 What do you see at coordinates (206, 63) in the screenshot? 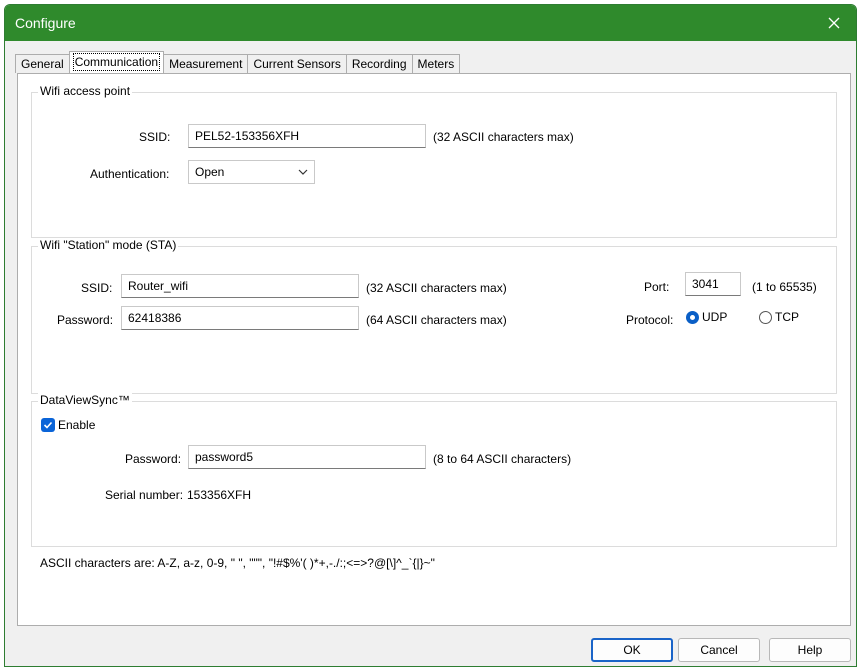
I see `tab-measurement: Measurement` at bounding box center [206, 63].